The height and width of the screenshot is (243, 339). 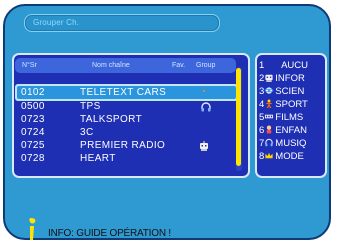 I want to click on channel-number: 0102, so click(x=33, y=92).